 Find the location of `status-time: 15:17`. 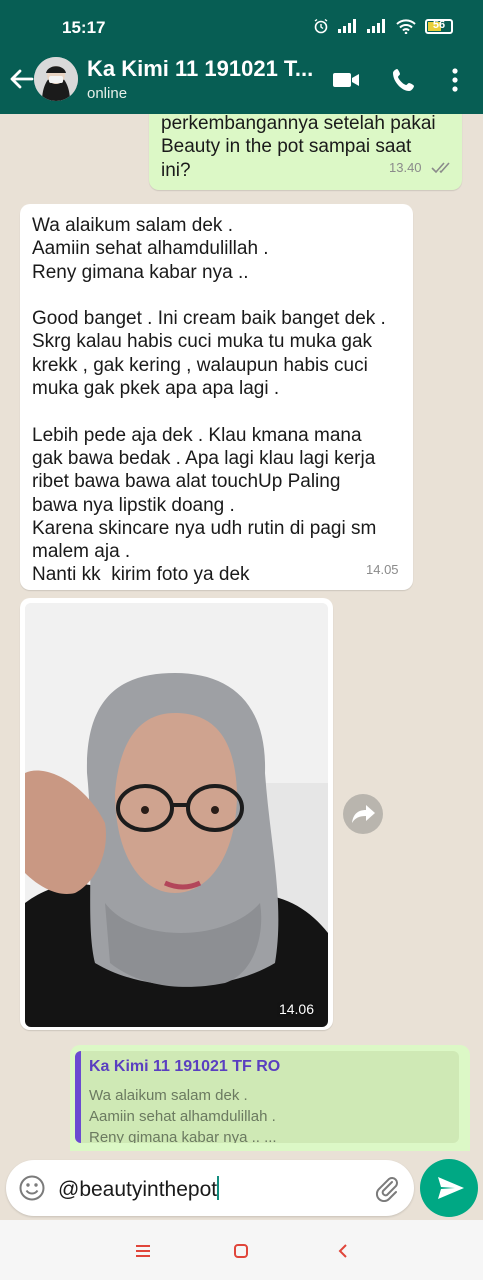

status-time: 15:17 is located at coordinates (84, 27).